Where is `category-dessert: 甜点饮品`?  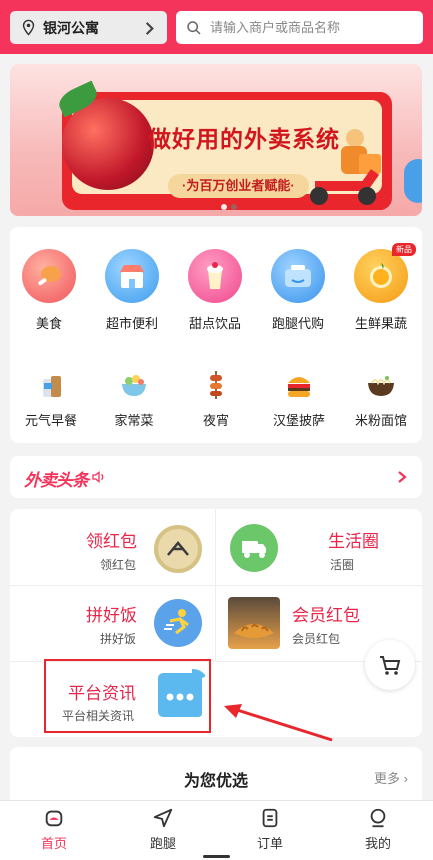
category-dessert: 甜点饮品 is located at coordinates (215, 290).